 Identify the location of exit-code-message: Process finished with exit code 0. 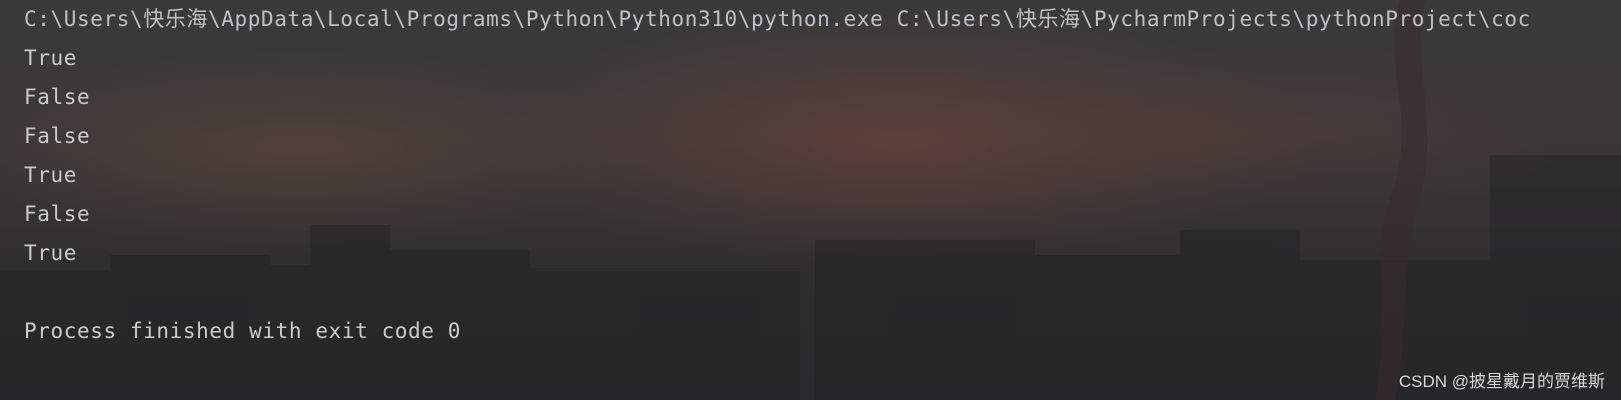
(243, 331).